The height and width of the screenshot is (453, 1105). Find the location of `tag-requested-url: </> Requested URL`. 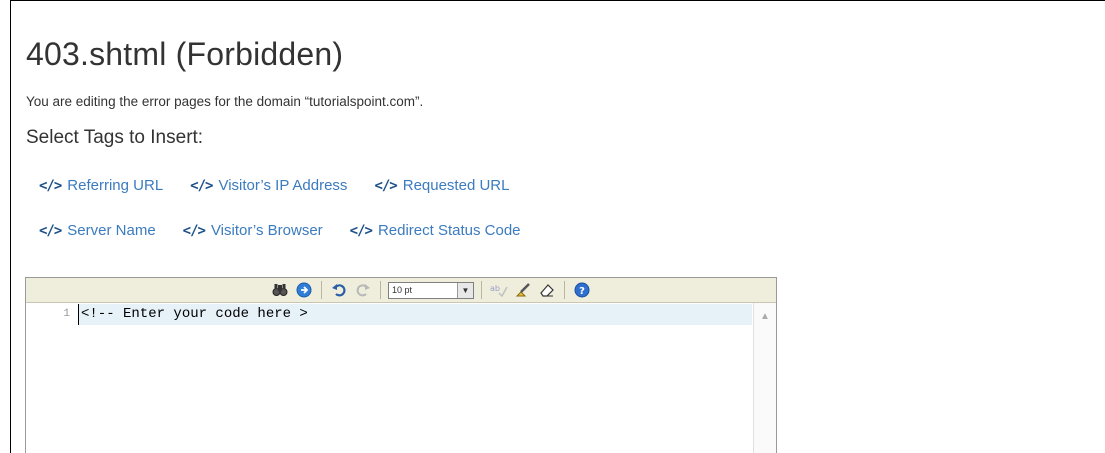

tag-requested-url: </> Requested URL is located at coordinates (441, 185).